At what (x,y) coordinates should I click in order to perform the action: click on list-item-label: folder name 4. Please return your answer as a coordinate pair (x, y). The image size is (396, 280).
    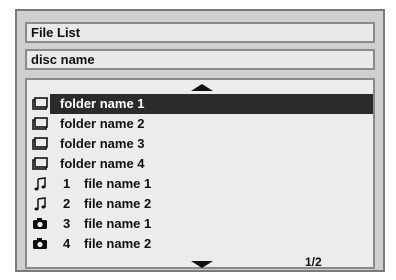
    Looking at the image, I should click on (102, 163).